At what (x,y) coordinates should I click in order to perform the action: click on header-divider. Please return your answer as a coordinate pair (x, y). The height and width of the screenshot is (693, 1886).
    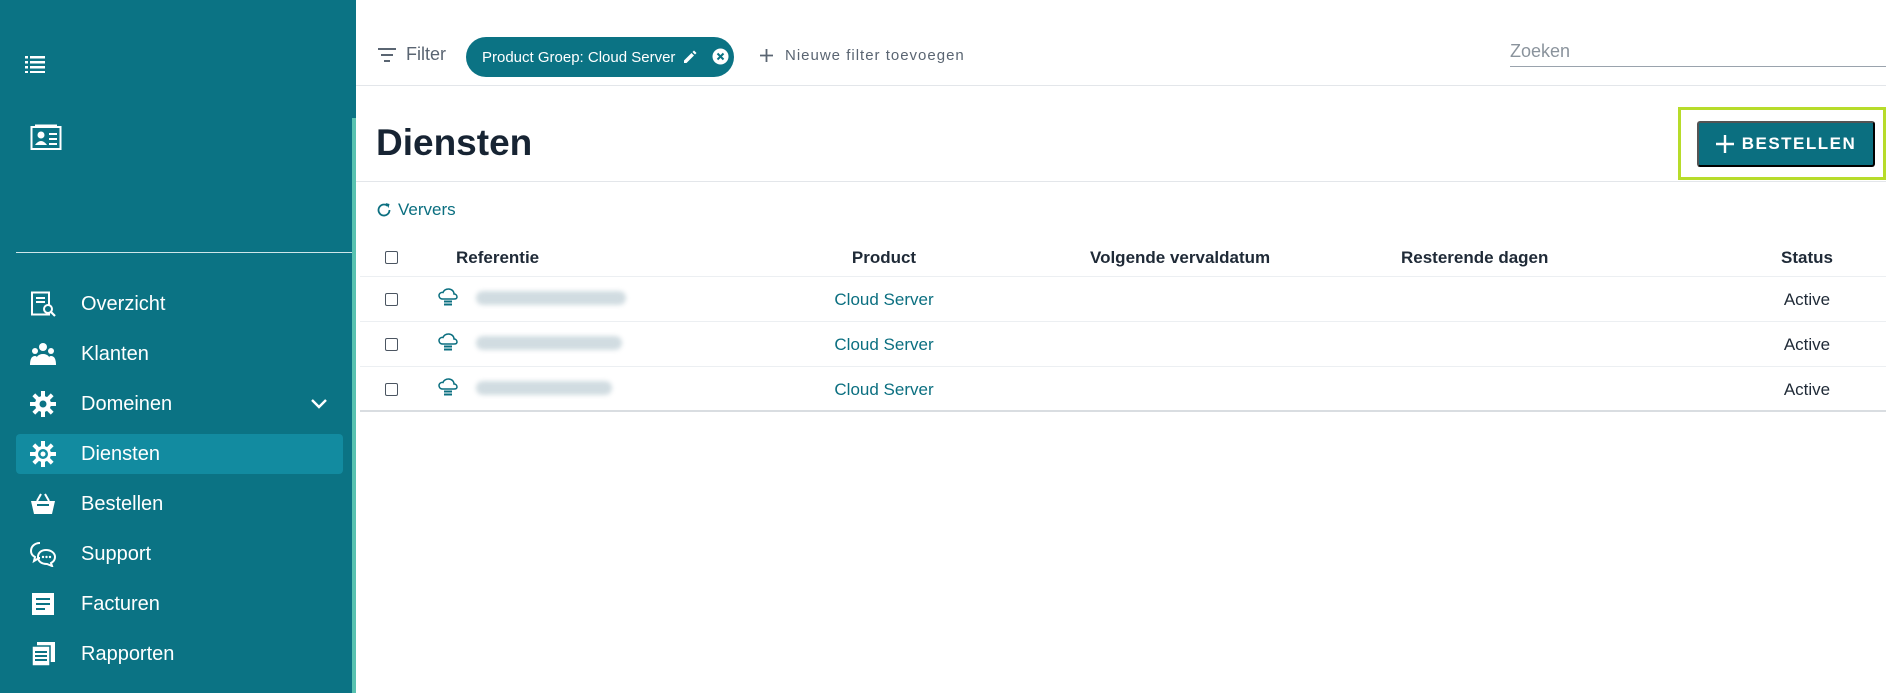
    Looking at the image, I should click on (1121, 181).